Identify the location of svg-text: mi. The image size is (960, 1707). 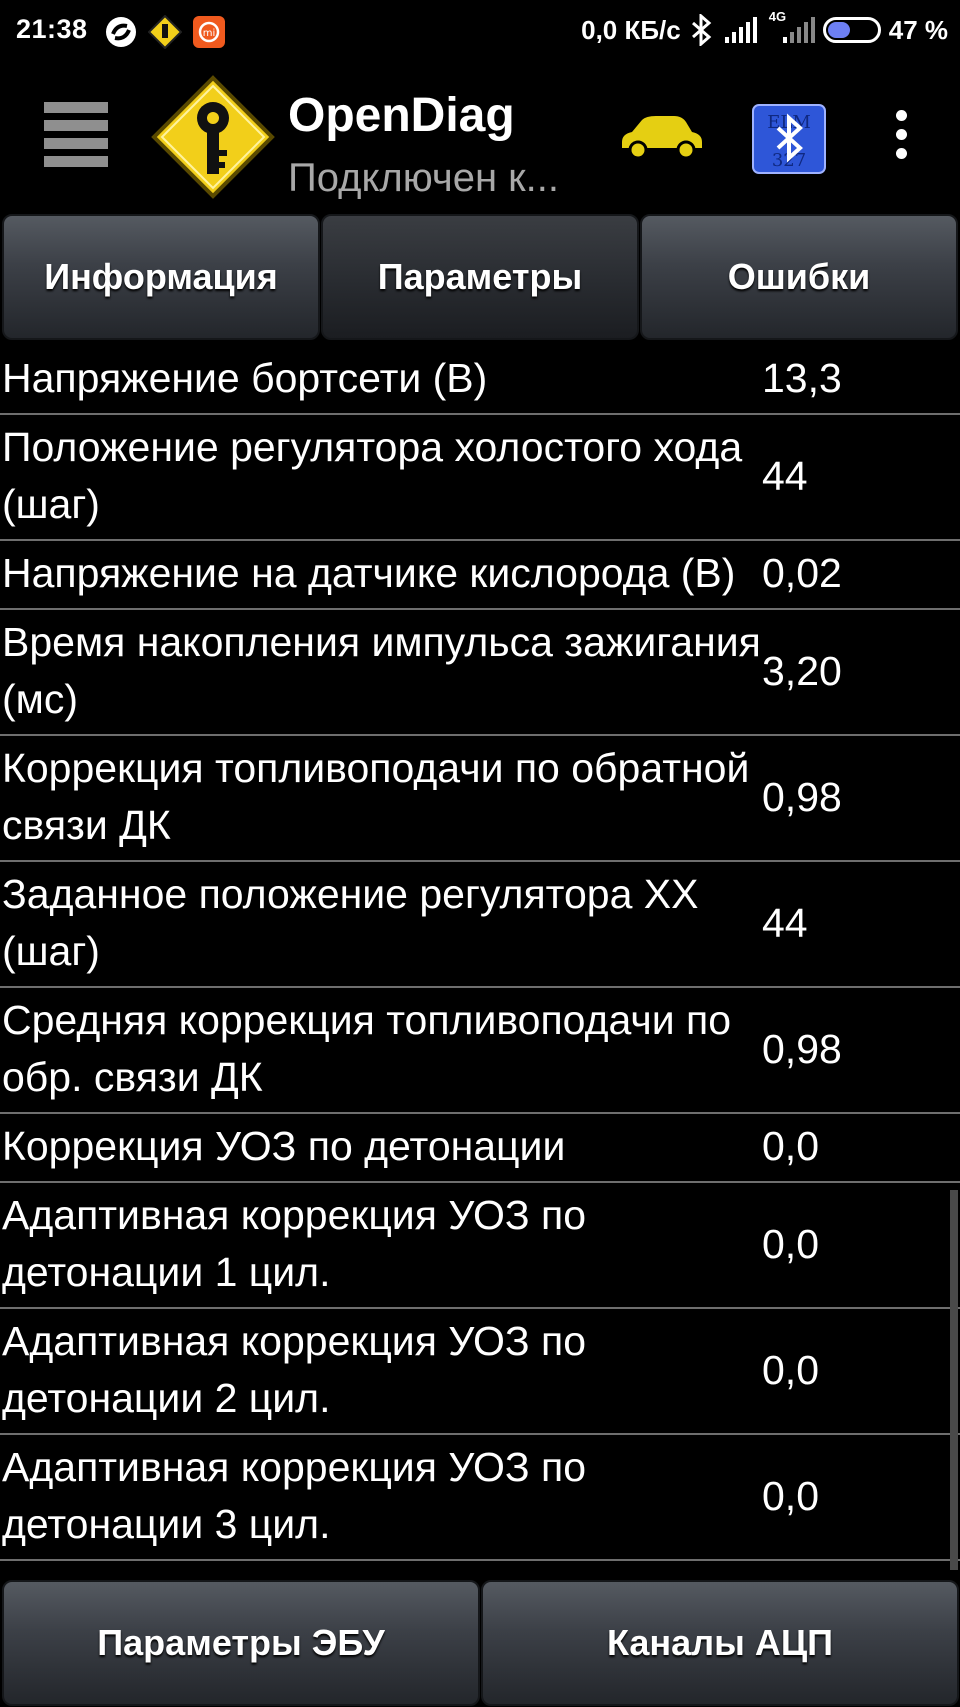
(209, 33).